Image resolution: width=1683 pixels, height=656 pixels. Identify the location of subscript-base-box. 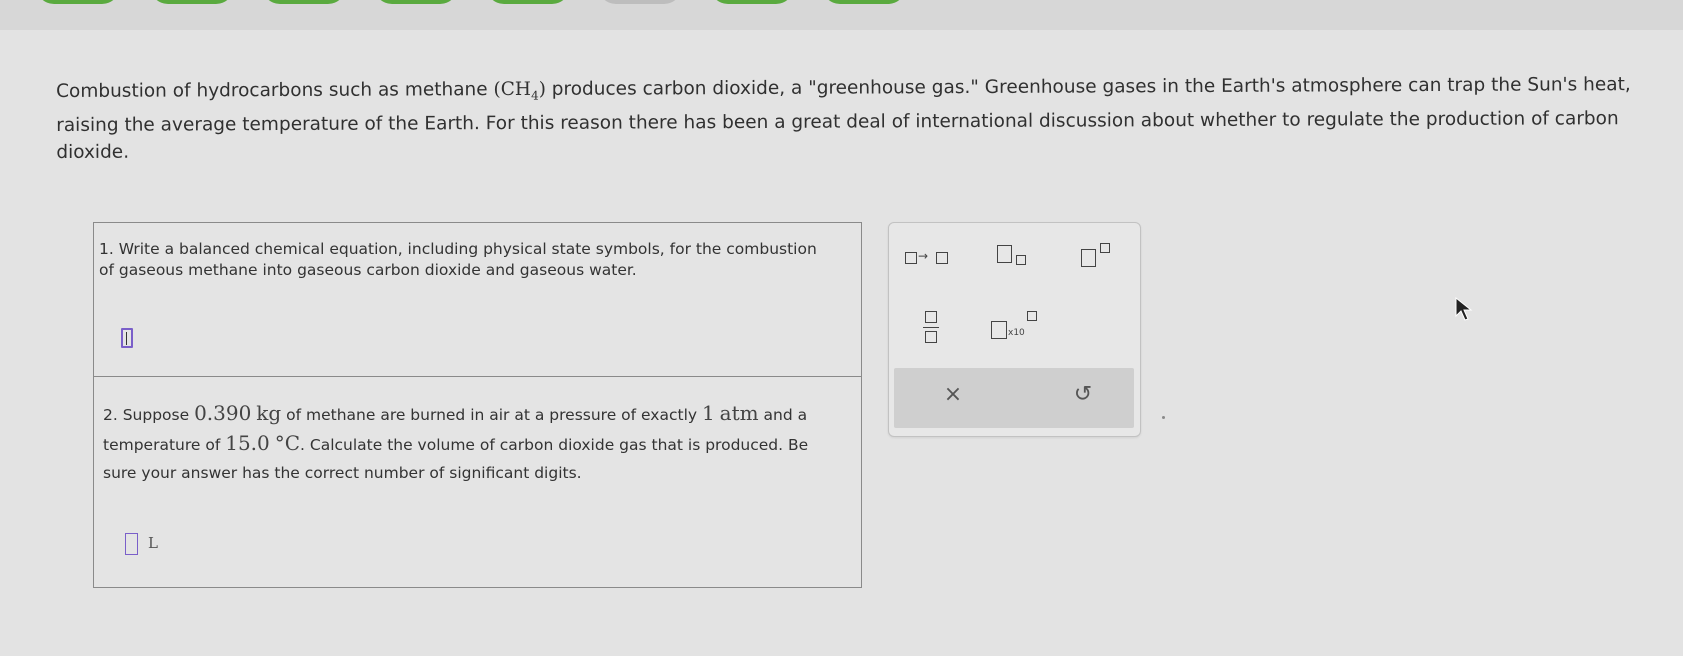
(1004, 254).